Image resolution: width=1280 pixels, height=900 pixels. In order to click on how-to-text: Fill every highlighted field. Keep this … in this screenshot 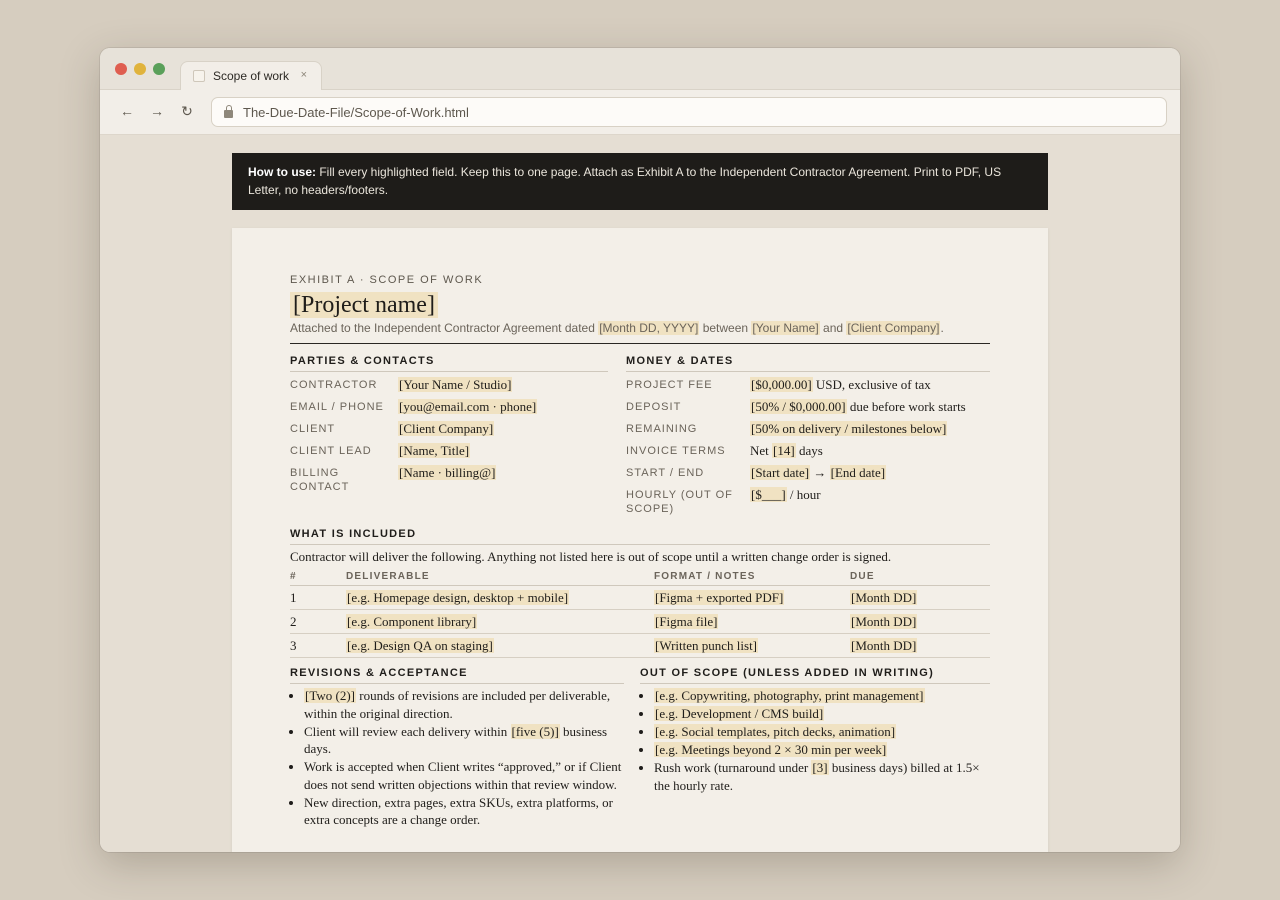, I will do `click(625, 181)`.